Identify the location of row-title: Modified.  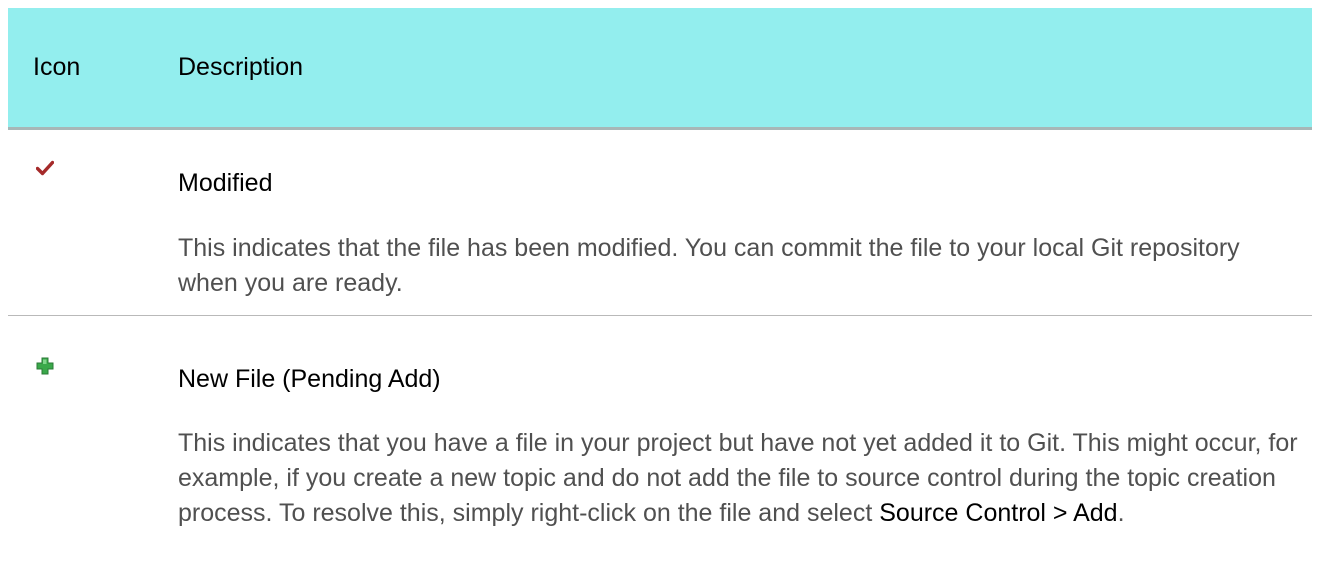
(225, 183).